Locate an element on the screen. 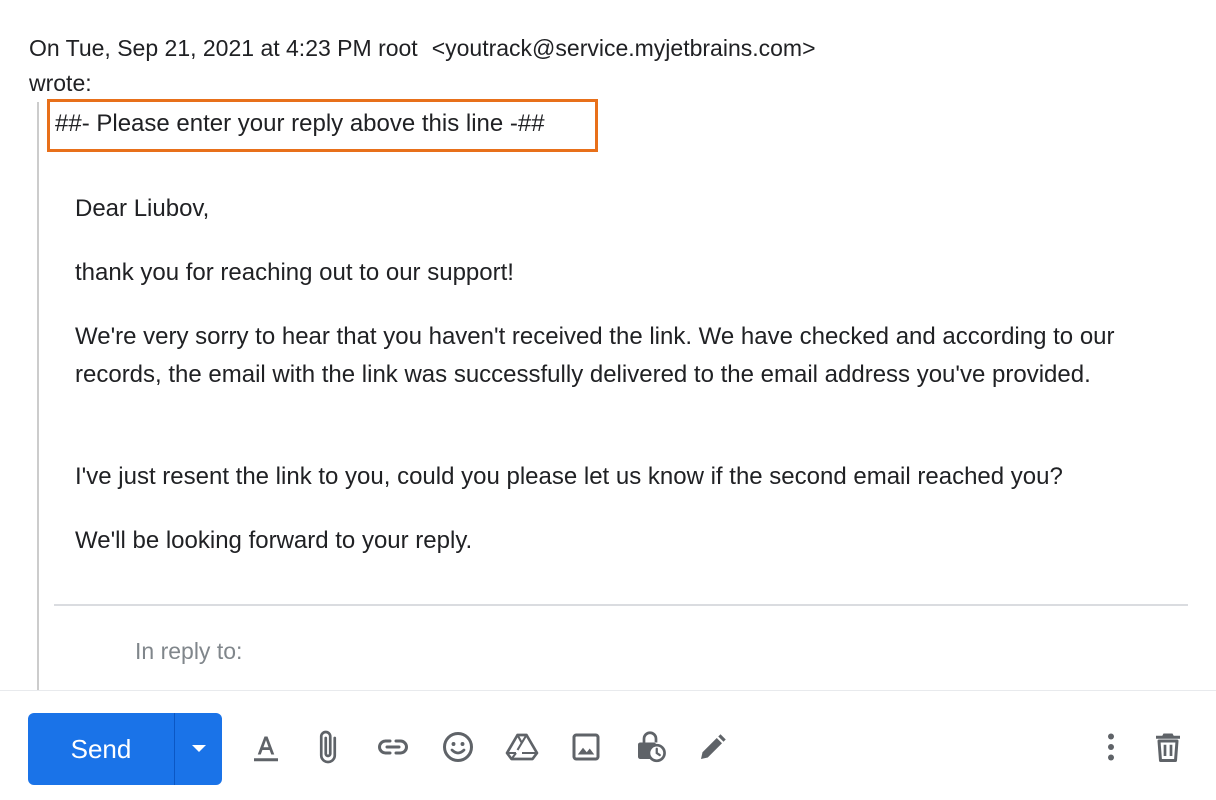 This screenshot has width=1216, height=800. formatting-options-button is located at coordinates (266, 747).